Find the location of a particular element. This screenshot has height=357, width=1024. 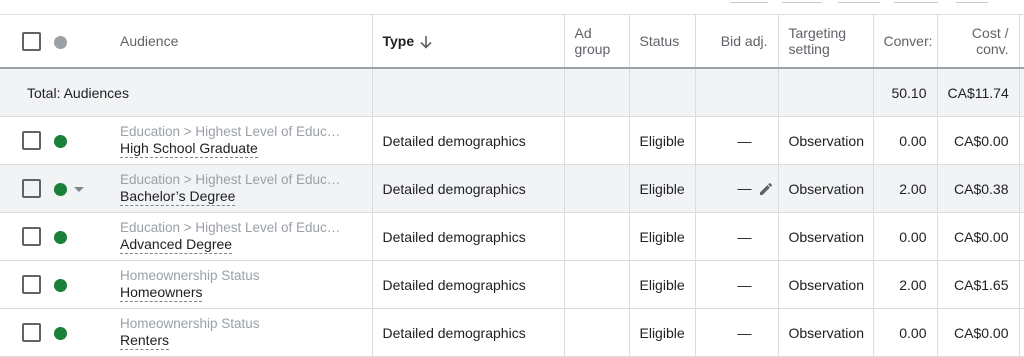

bid-adj-header: Bid adj. is located at coordinates (736, 41).